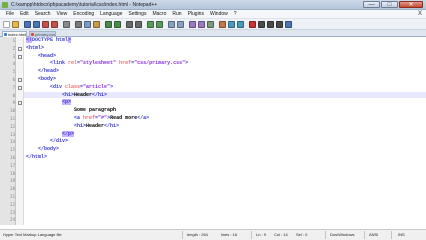  What do you see at coordinates (213, 72) in the screenshot?
I see `code-line: 5 </head>` at bounding box center [213, 72].